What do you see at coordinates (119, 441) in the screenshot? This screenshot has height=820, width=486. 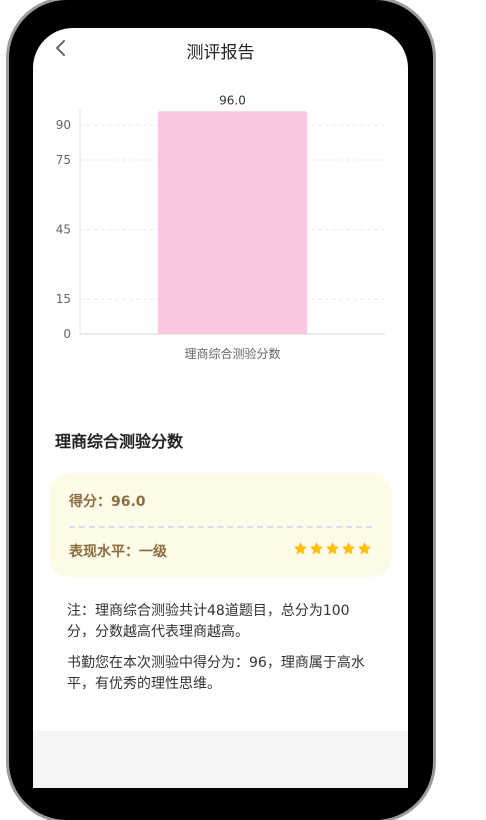 I see `section-title: 理商综合测验分数` at bounding box center [119, 441].